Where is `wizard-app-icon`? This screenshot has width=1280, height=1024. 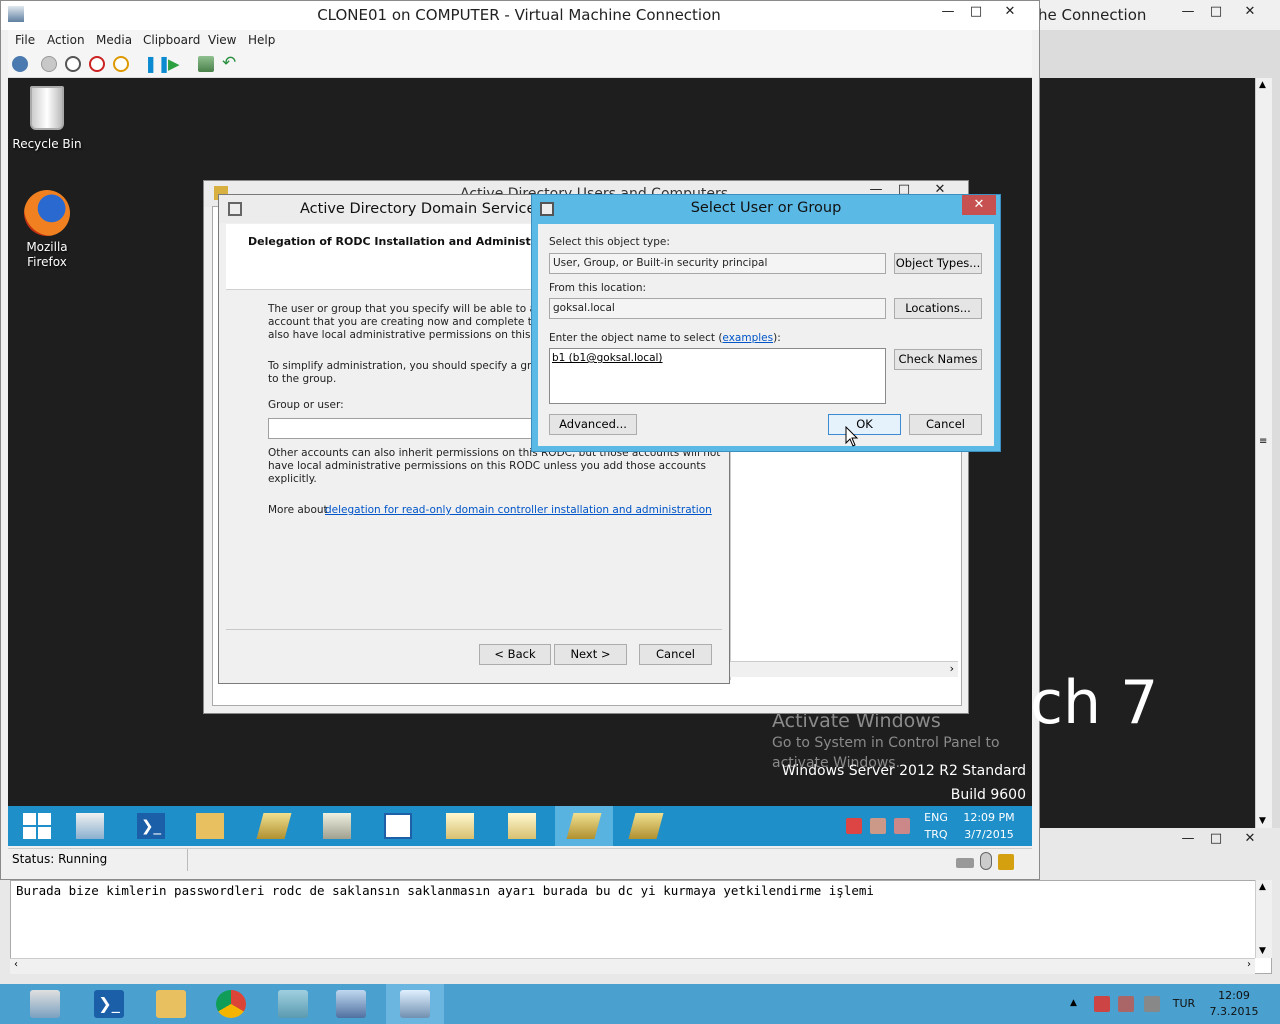 wizard-app-icon is located at coordinates (235, 209).